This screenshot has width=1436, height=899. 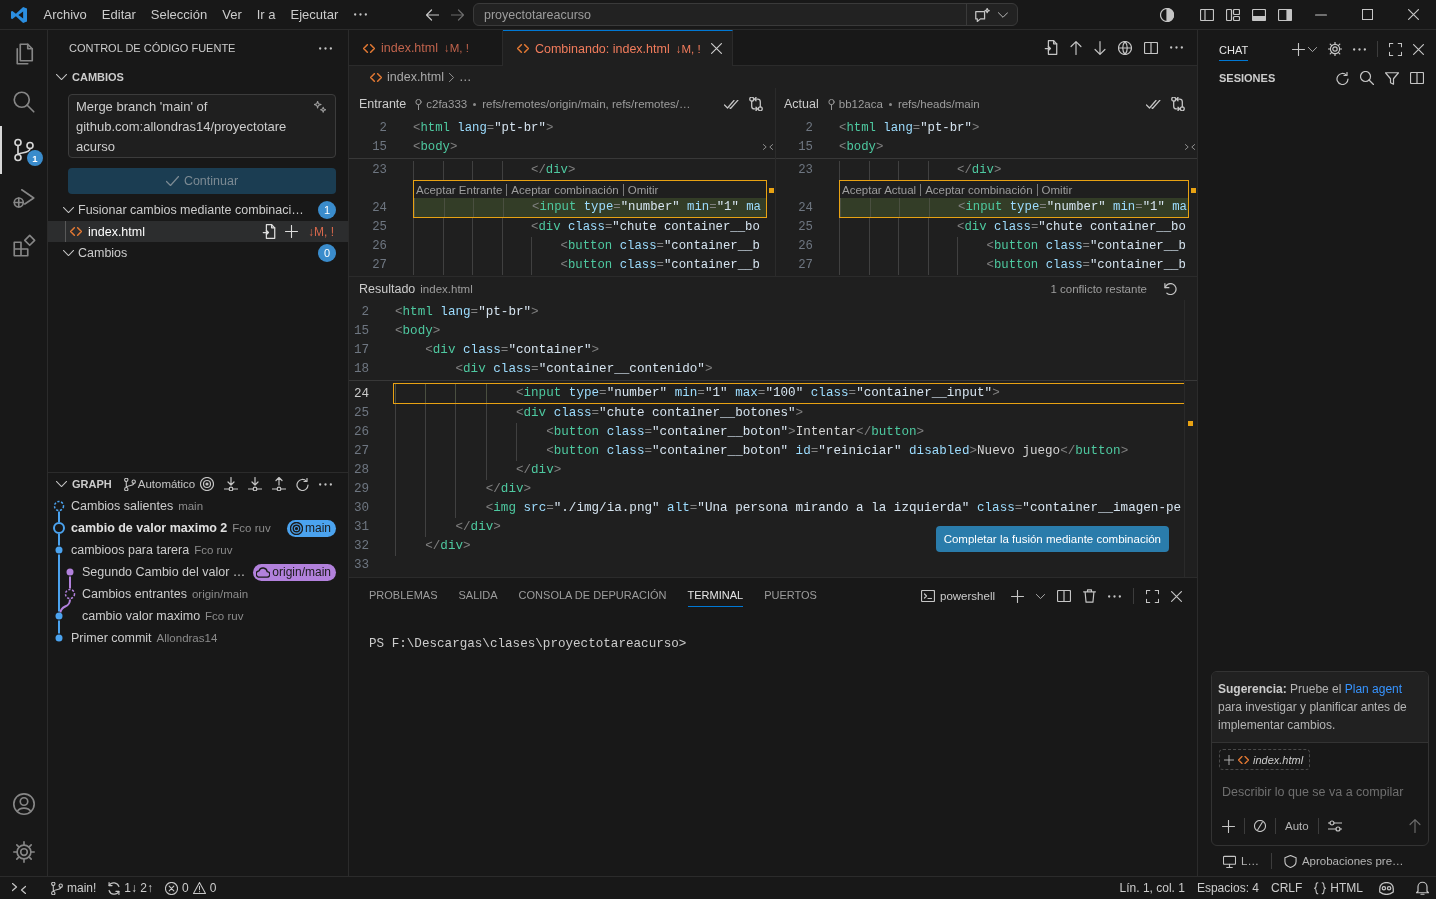 What do you see at coordinates (199, 888) in the screenshot?
I see `warning-icon` at bounding box center [199, 888].